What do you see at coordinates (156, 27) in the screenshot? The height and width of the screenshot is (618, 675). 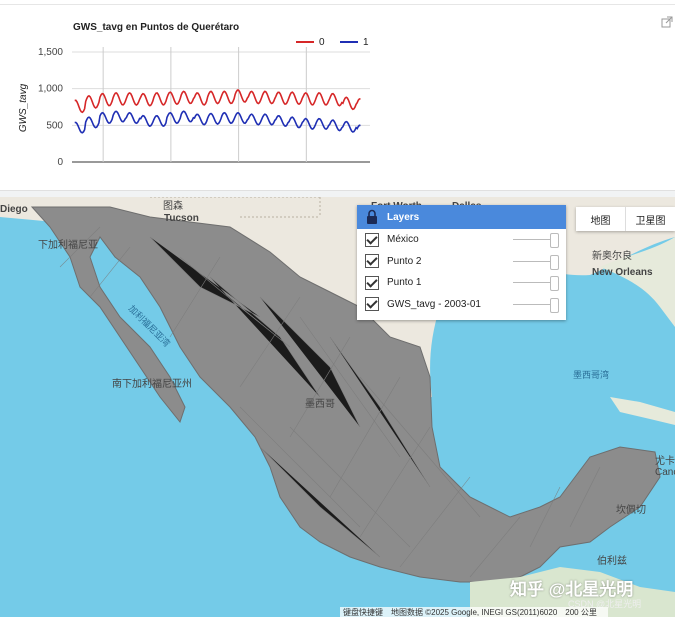 I see `chart-title: GWS_tavg en Puntos de Querétaro` at bounding box center [156, 27].